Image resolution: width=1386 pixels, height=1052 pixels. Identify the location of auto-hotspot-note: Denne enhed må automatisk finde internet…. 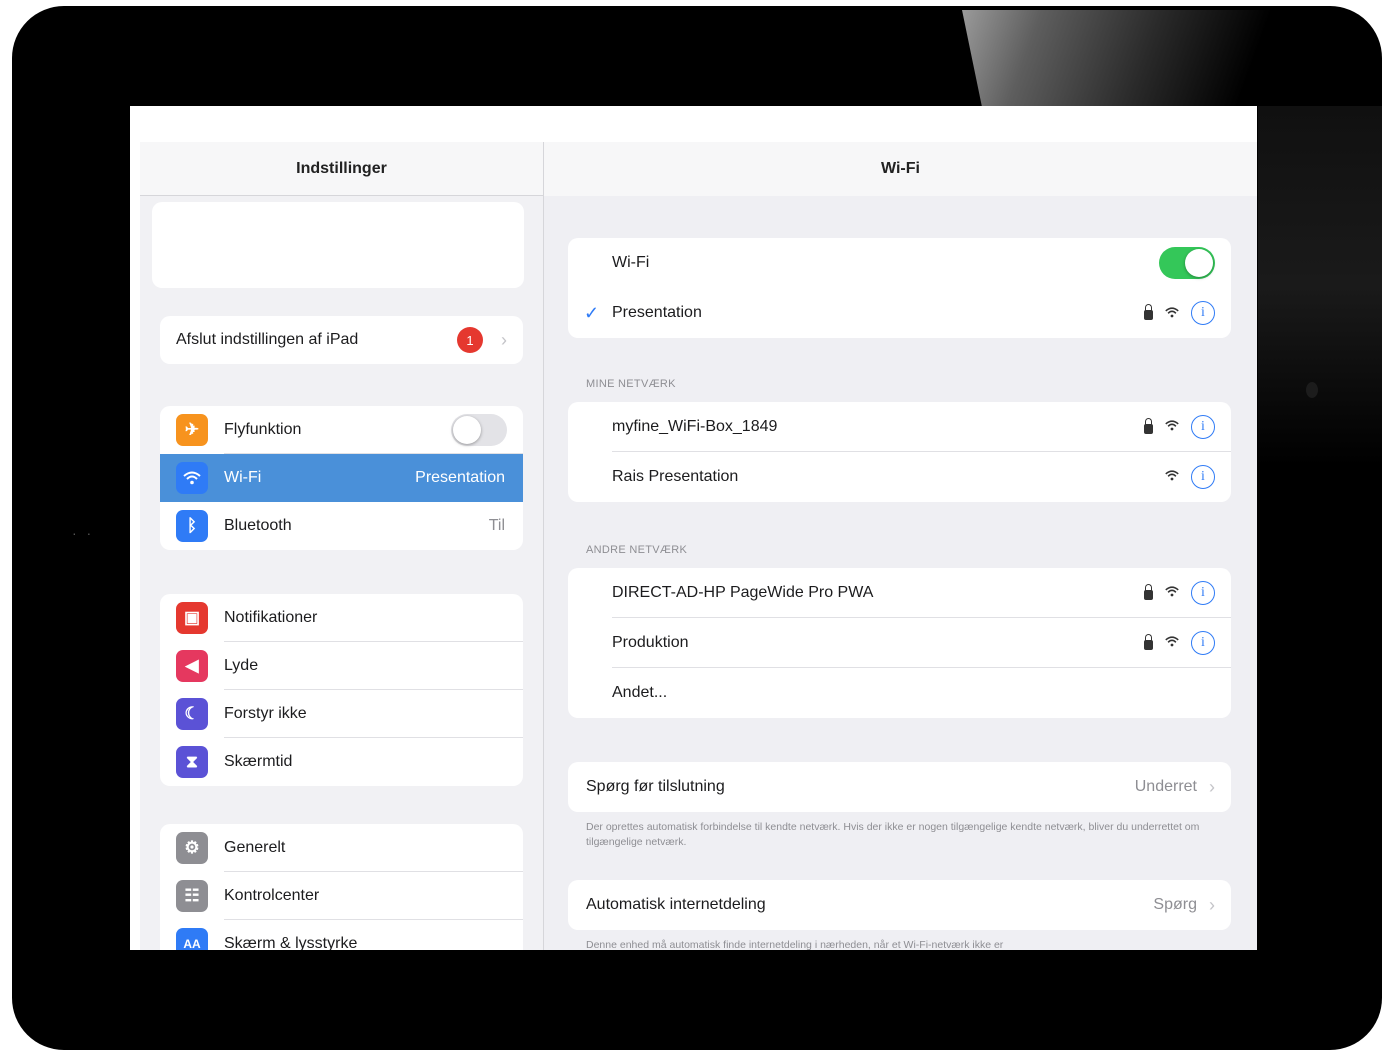
(795, 944).